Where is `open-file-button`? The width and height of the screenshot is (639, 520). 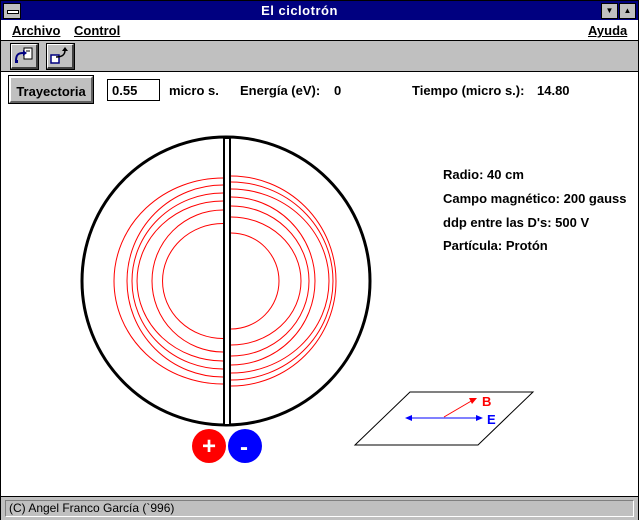
open-file-button is located at coordinates (24, 56).